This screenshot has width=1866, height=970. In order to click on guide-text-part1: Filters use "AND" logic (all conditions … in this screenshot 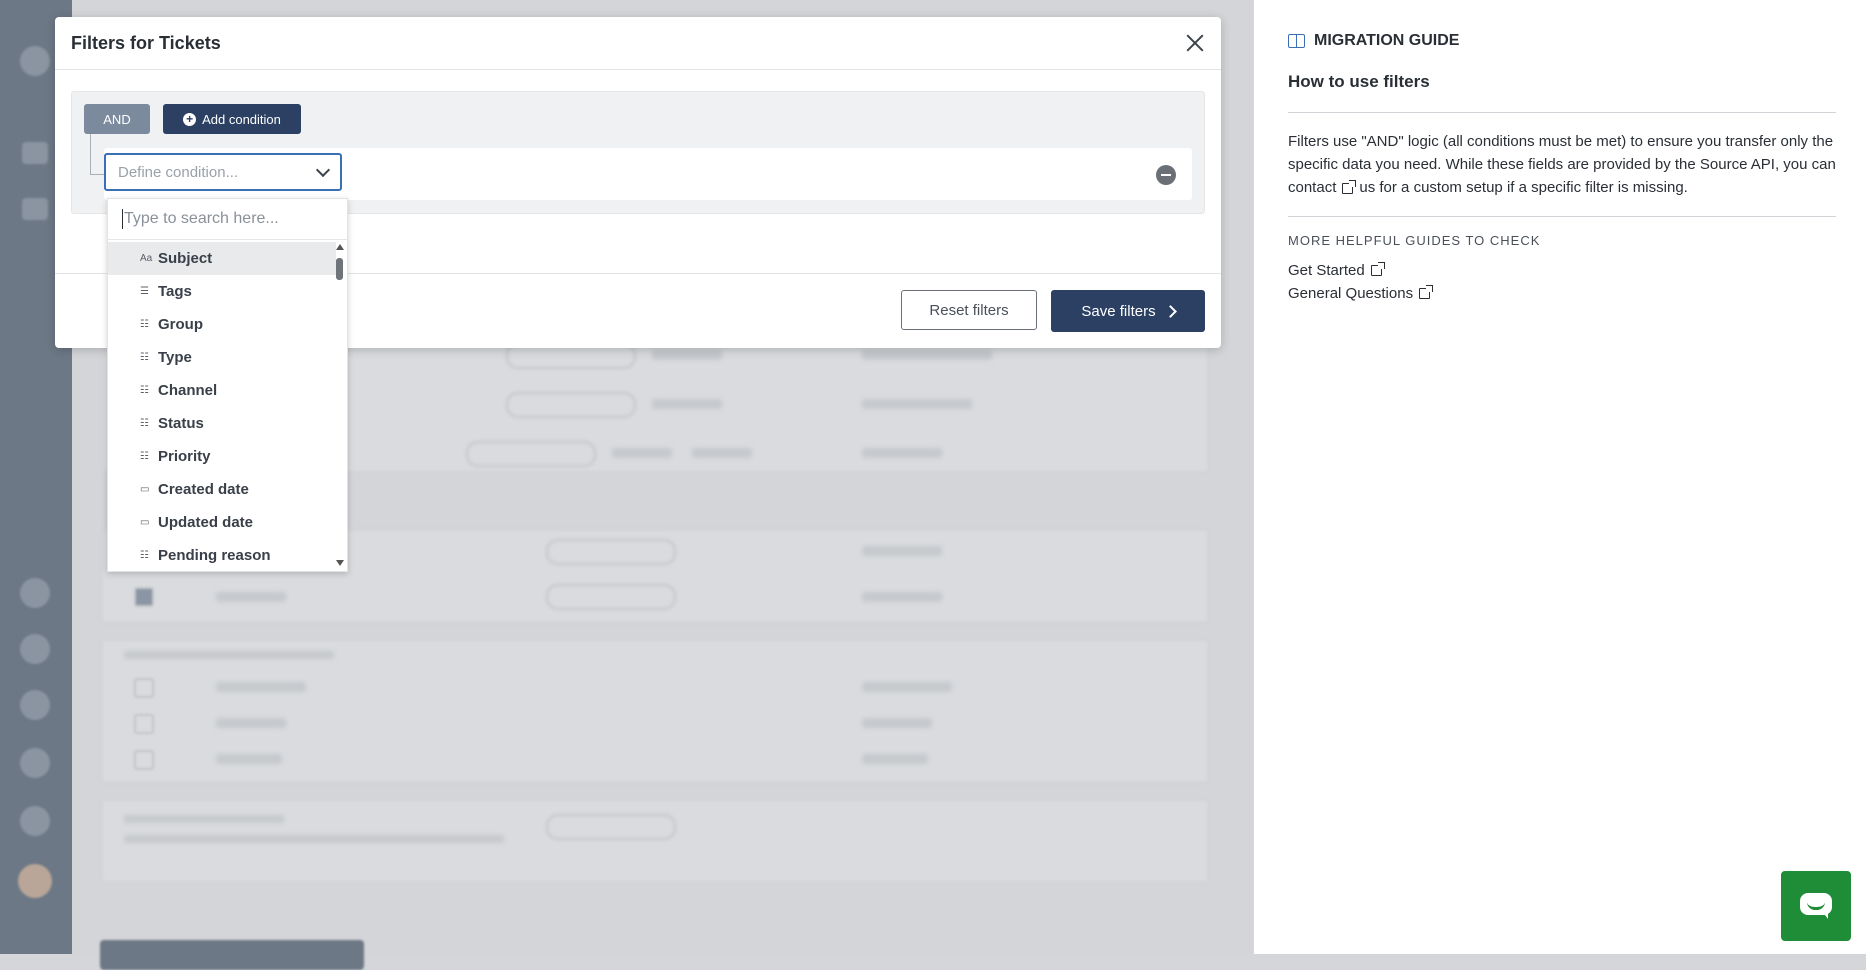, I will do `click(1562, 153)`.